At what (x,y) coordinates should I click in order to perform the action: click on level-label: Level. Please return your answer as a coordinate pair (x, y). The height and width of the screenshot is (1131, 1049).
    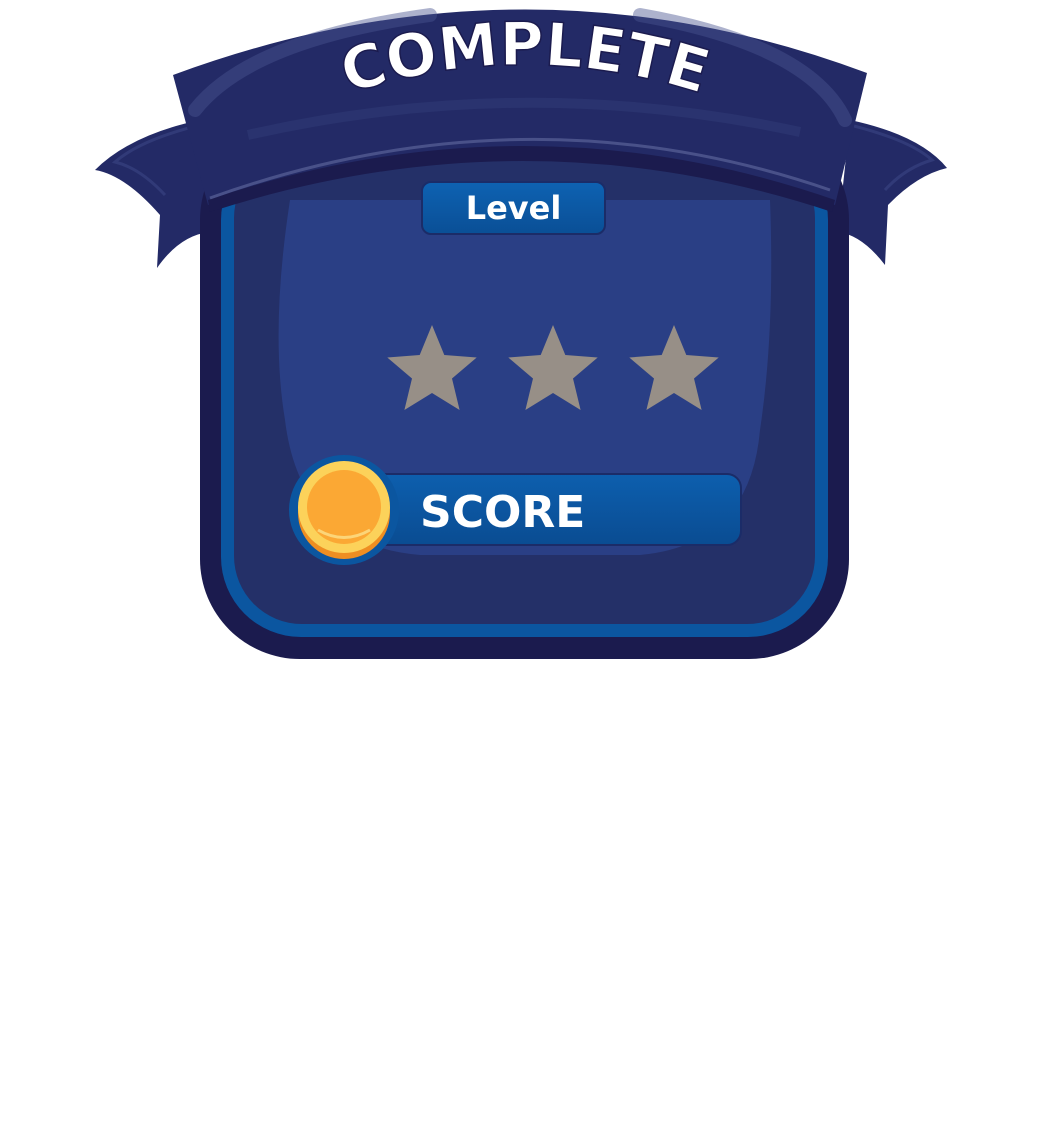
    Looking at the image, I should click on (514, 208).